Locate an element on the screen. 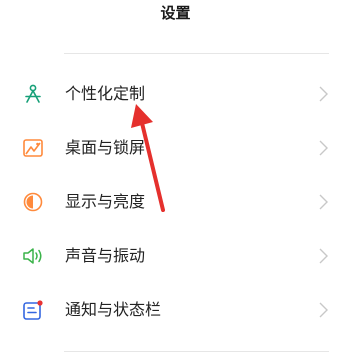 This screenshot has height=360, width=351. page-title: 设置 is located at coordinates (175, 13).